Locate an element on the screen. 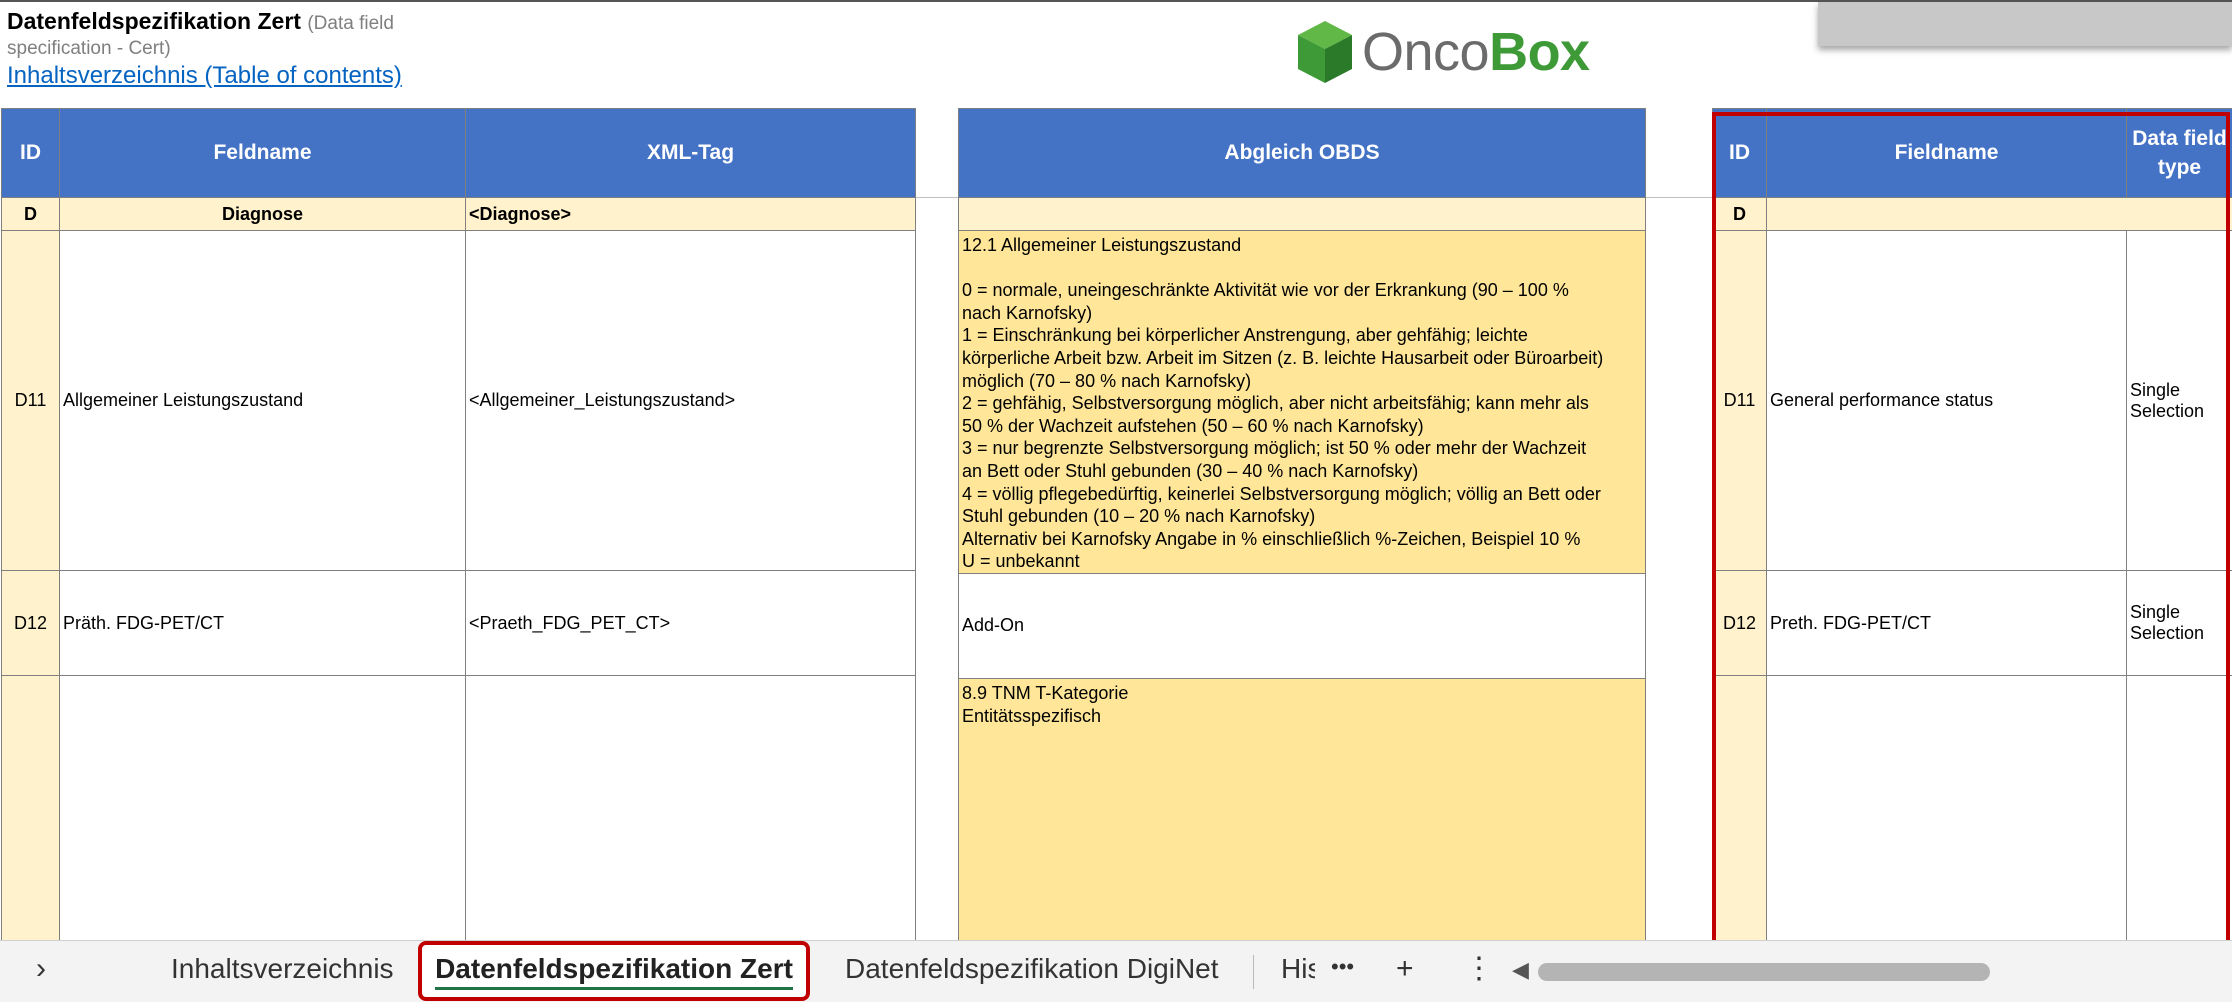 This screenshot has width=2232, height=1002. header-id-en: ID is located at coordinates (1740, 153).